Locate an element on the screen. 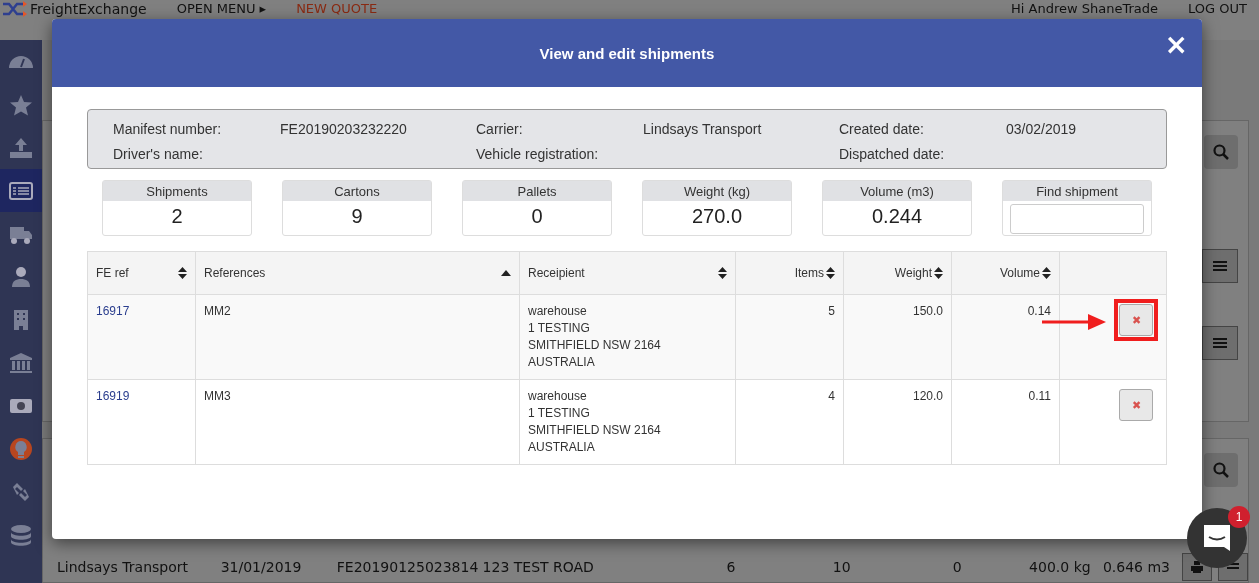 The height and width of the screenshot is (583, 1259). table-cell-text: FE20190125023814 is located at coordinates (408, 567).